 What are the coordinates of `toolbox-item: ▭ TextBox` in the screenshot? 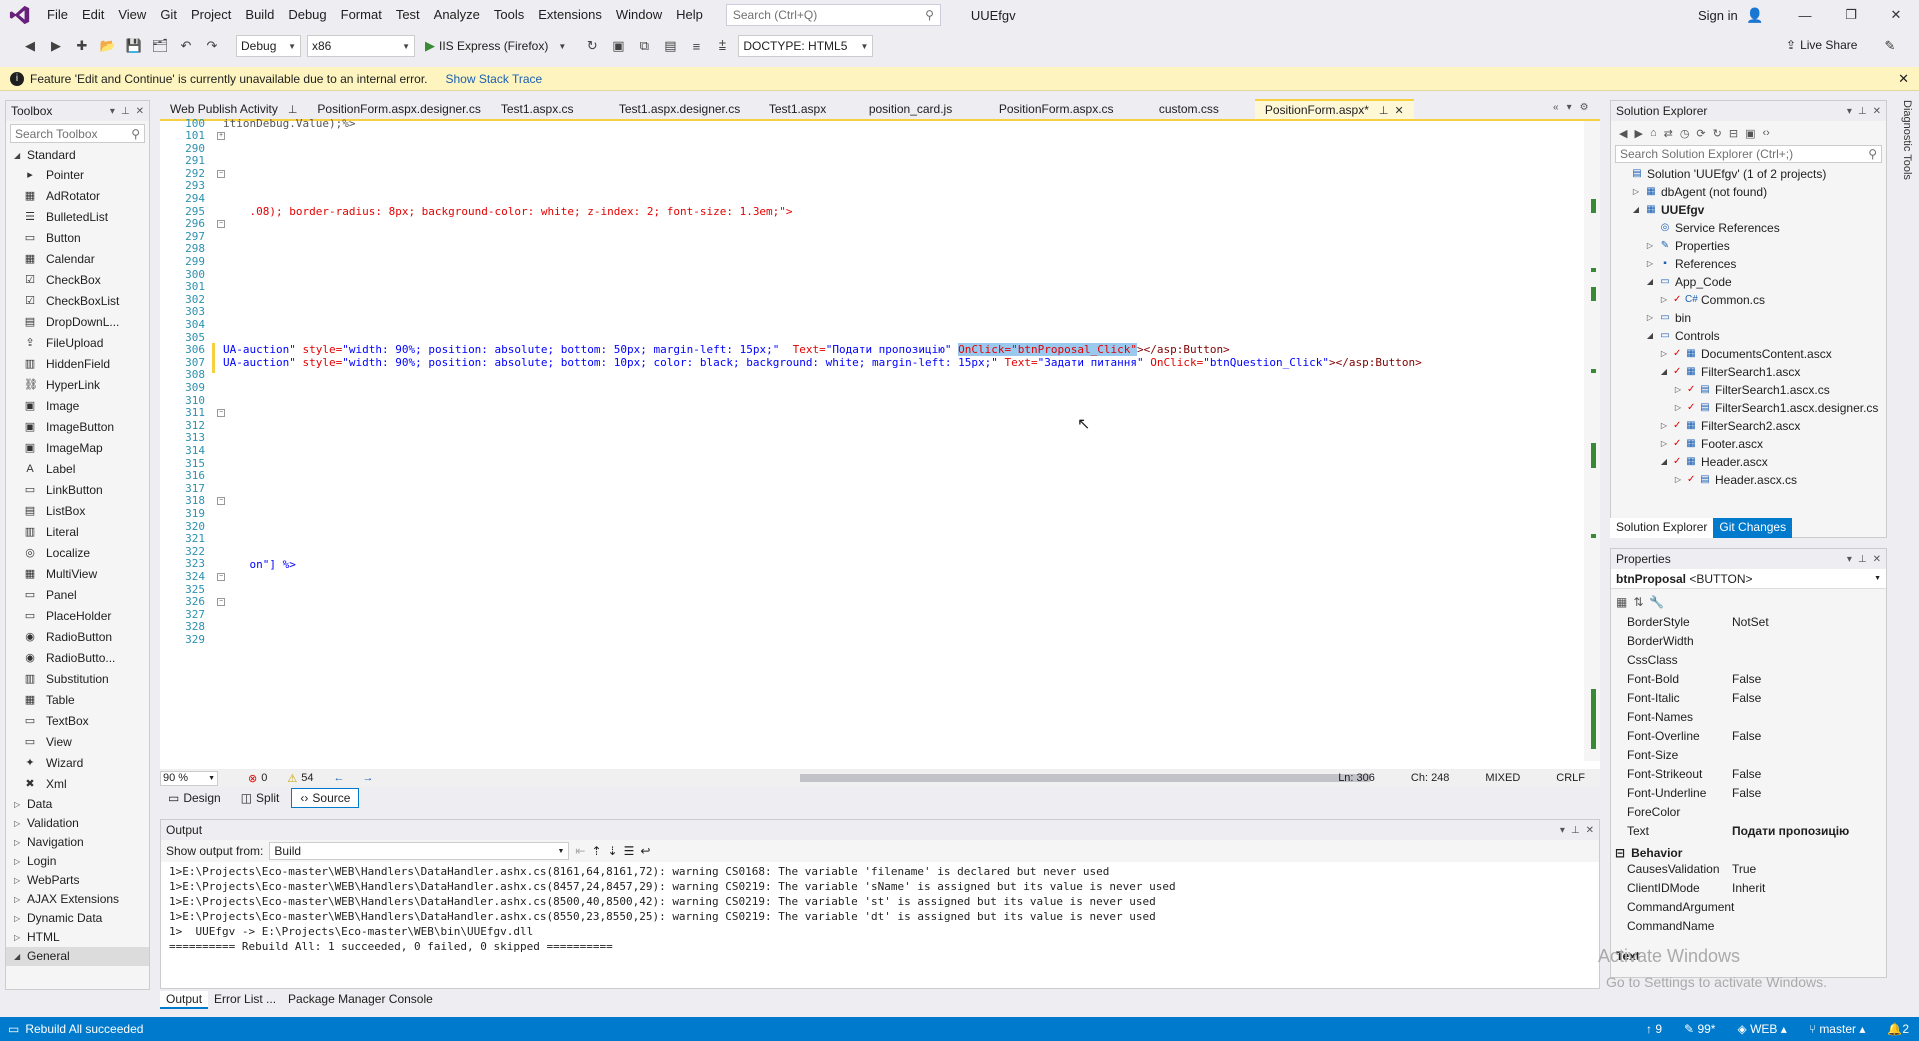 It's located at (77, 721).